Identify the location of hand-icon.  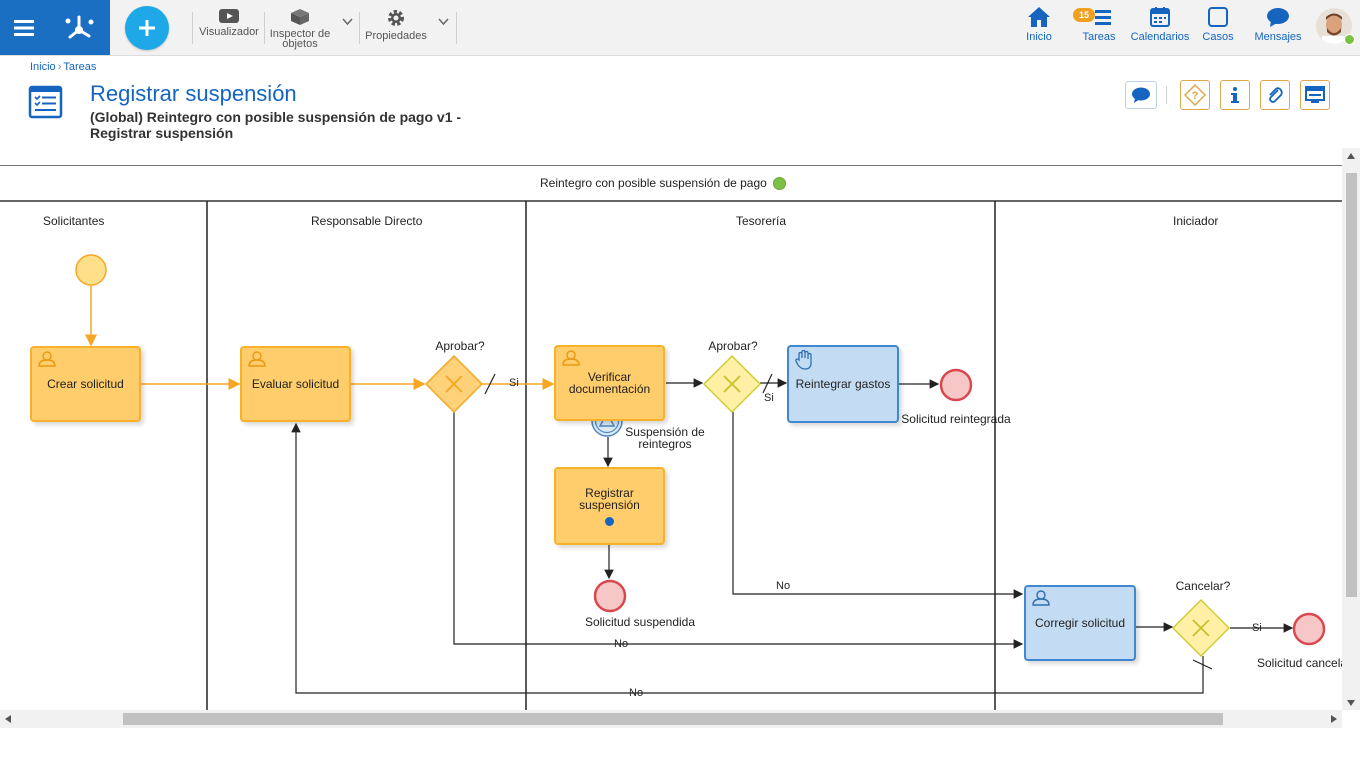
(803, 360).